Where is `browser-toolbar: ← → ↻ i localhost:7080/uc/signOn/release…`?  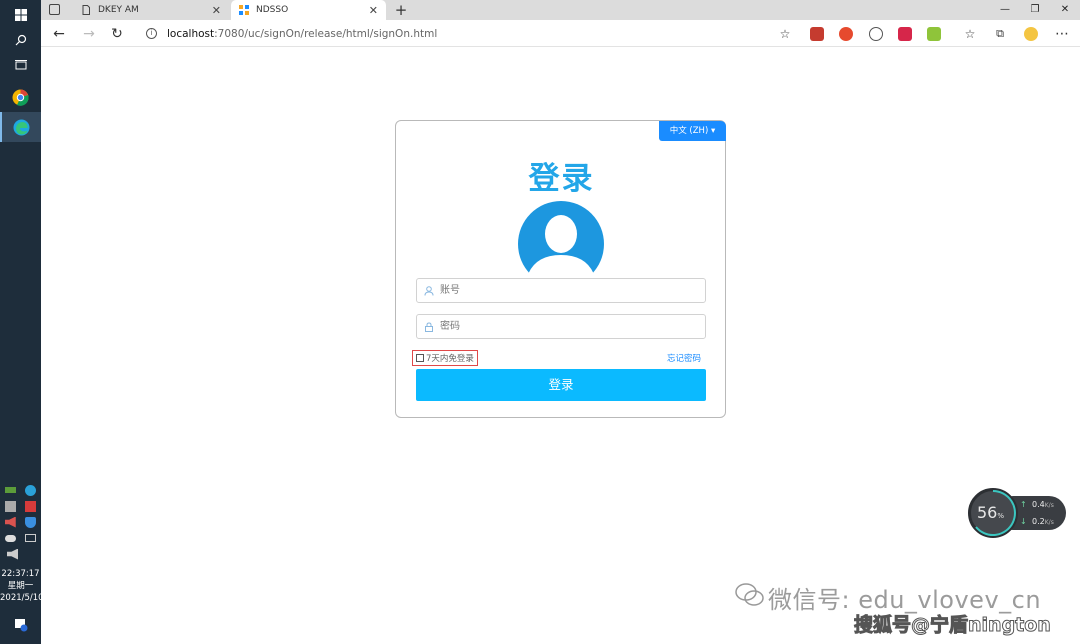
browser-toolbar: ← → ↻ i localhost:7080/uc/signOn/release… is located at coordinates (560, 33).